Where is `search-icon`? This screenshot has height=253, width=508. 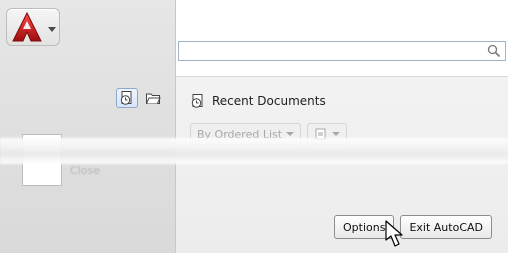 search-icon is located at coordinates (494, 51).